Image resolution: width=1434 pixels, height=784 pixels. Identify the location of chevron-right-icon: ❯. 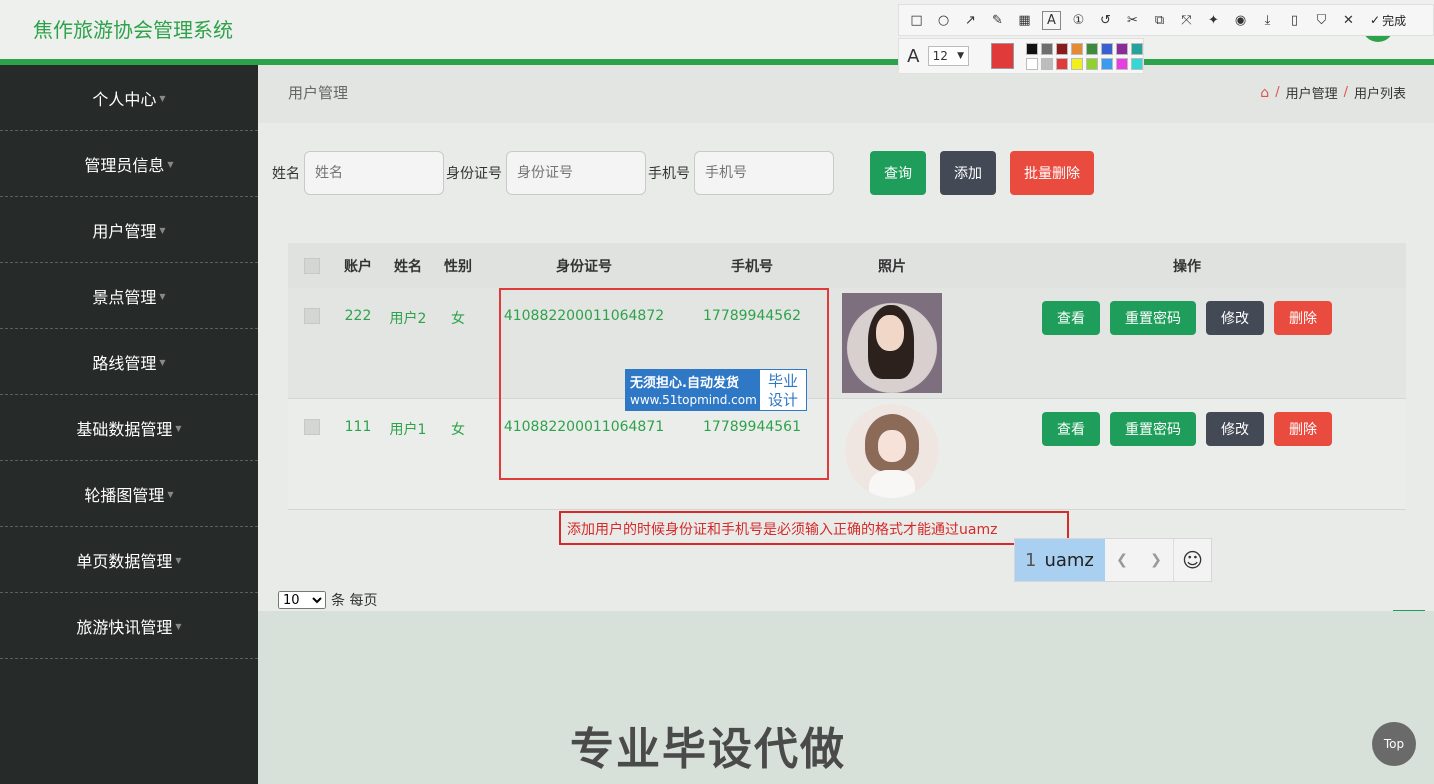
(1156, 560).